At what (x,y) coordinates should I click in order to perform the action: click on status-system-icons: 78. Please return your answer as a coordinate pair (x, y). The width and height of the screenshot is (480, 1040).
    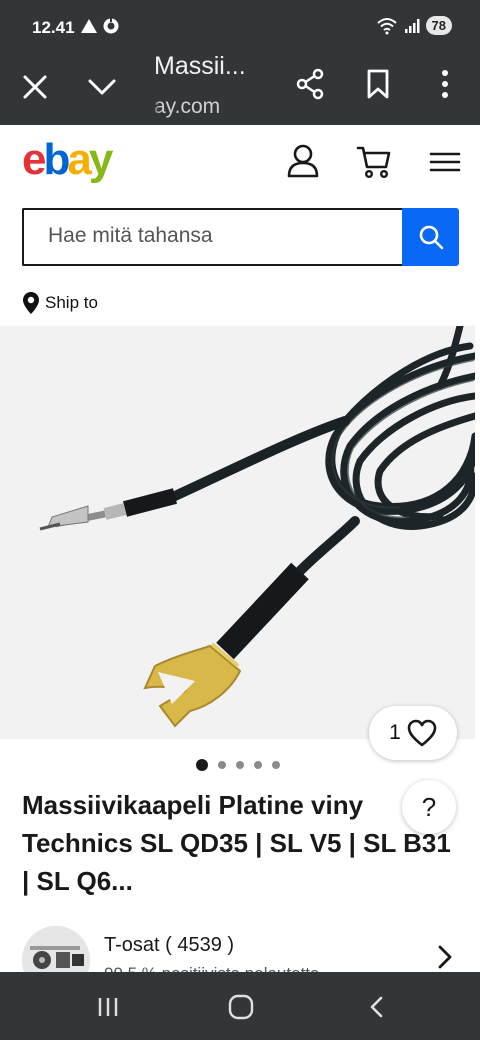
    Looking at the image, I should click on (414, 25).